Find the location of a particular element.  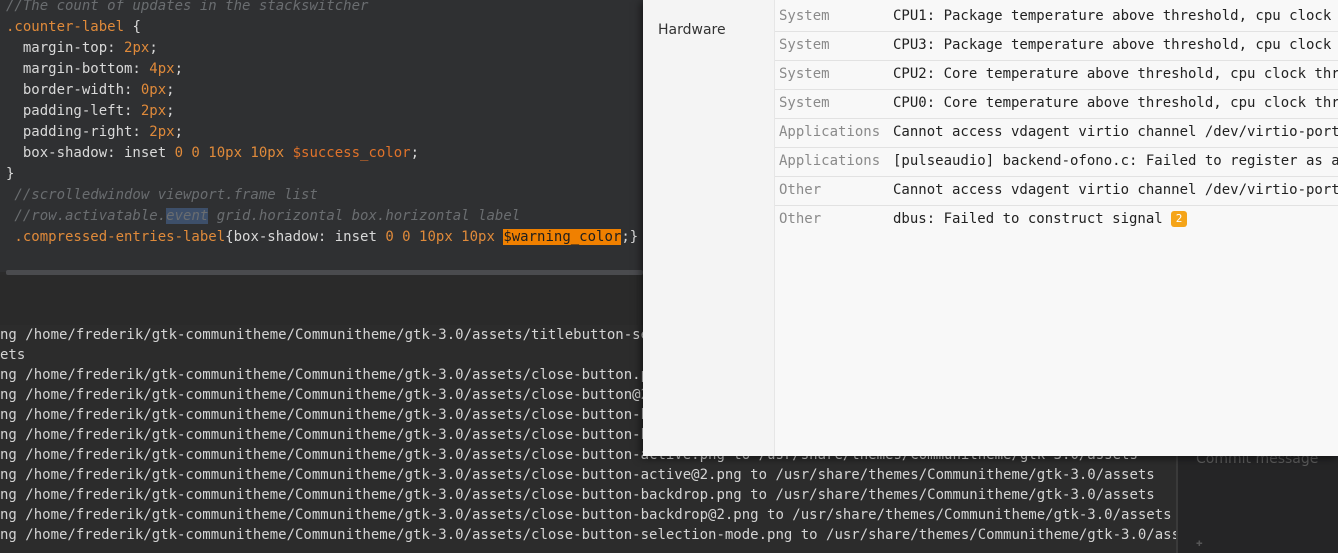

sidebar-item-hardware: Hardware is located at coordinates (692, 30).